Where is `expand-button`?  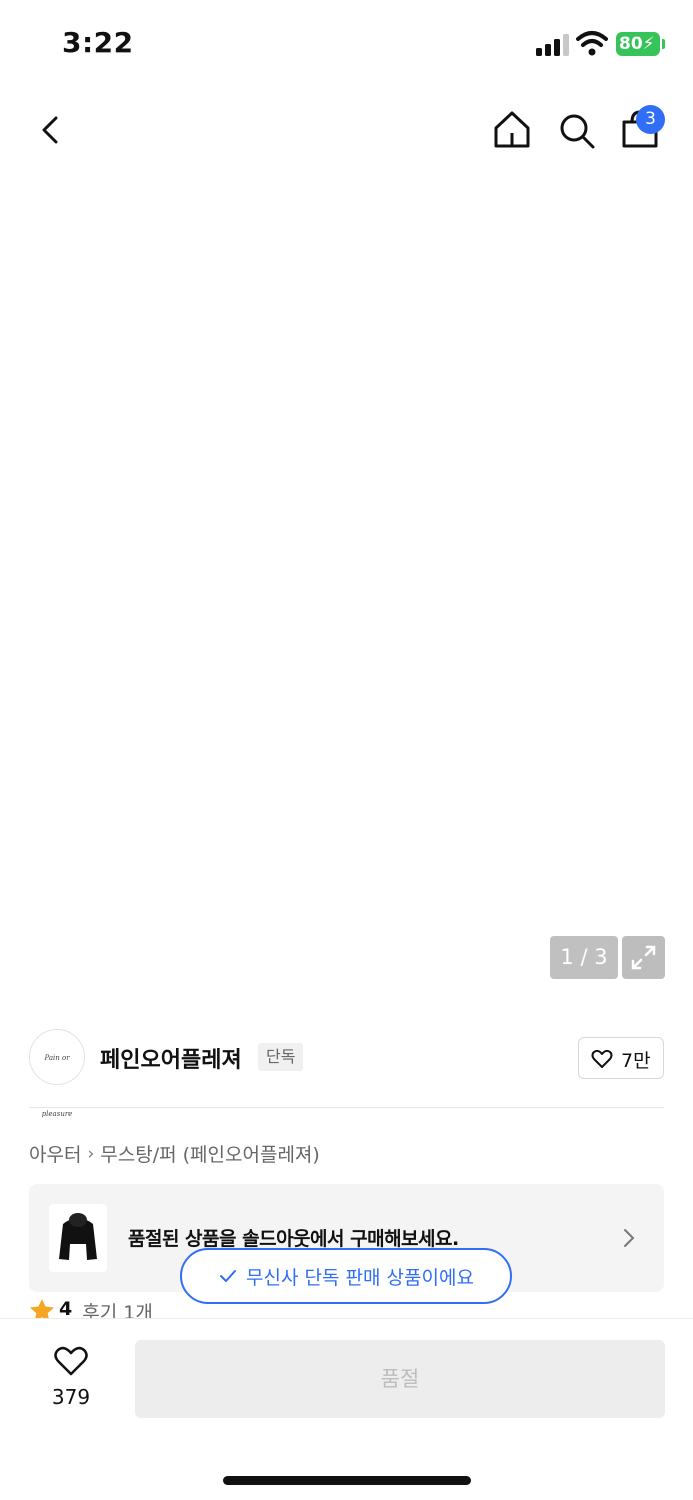 expand-button is located at coordinates (643, 957).